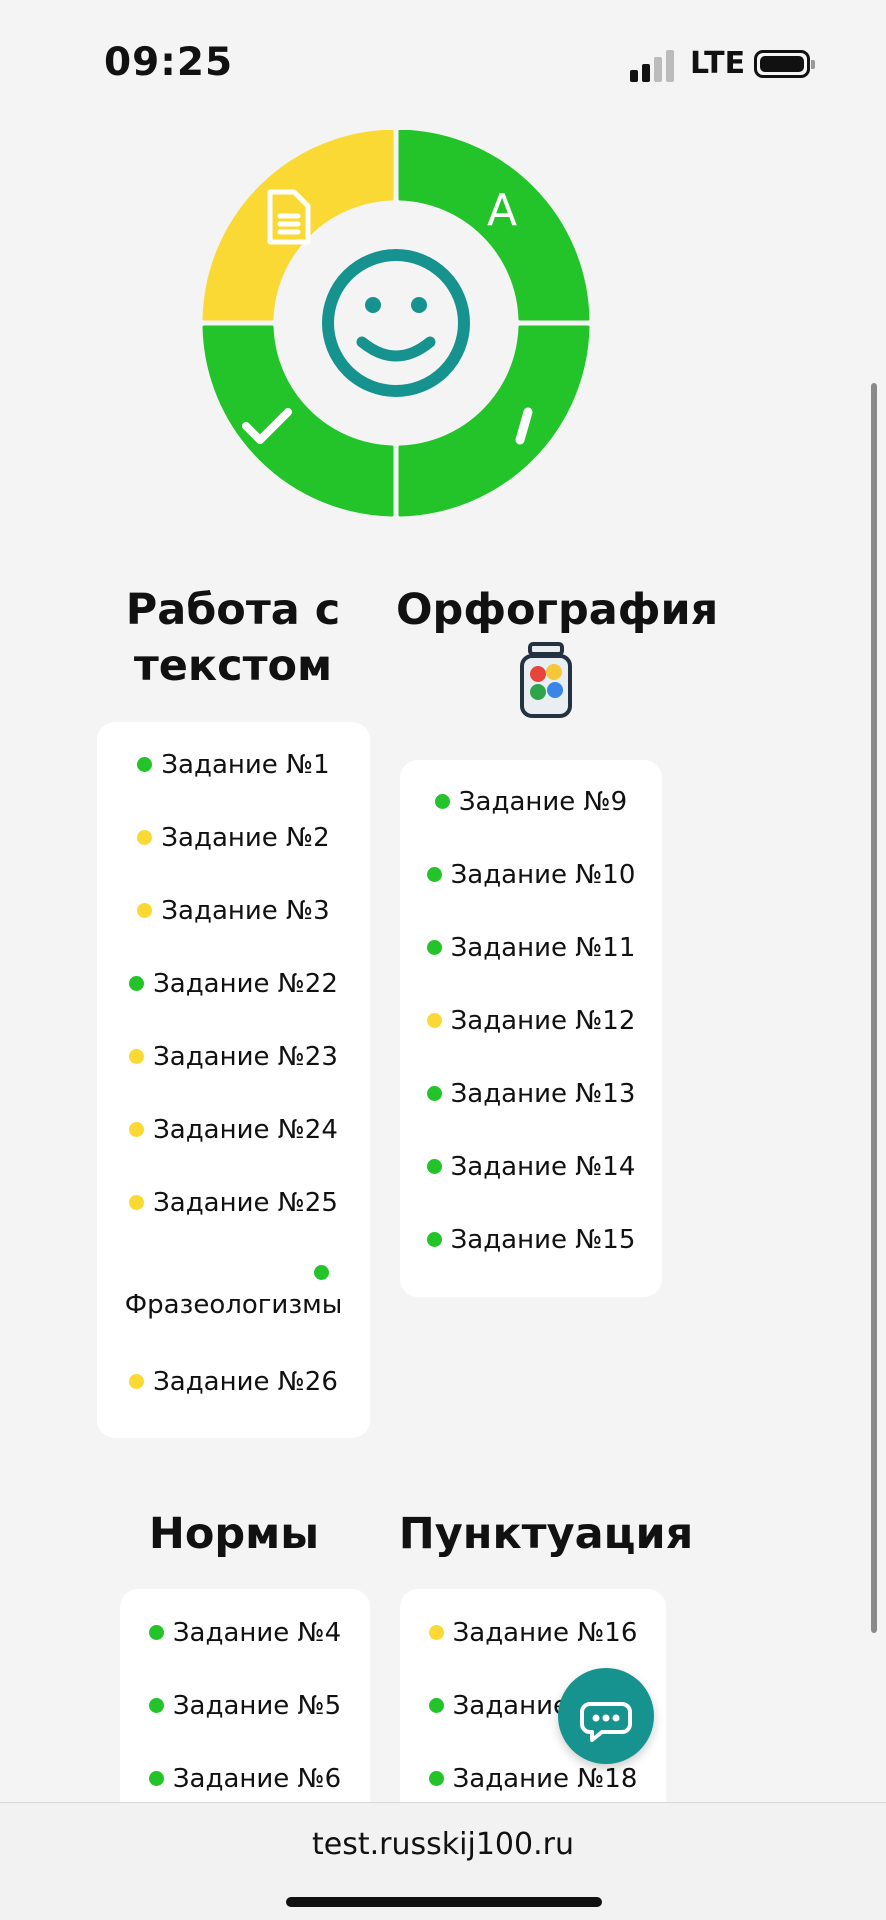  I want to click on task-item: Задание №13, so click(531, 1093).